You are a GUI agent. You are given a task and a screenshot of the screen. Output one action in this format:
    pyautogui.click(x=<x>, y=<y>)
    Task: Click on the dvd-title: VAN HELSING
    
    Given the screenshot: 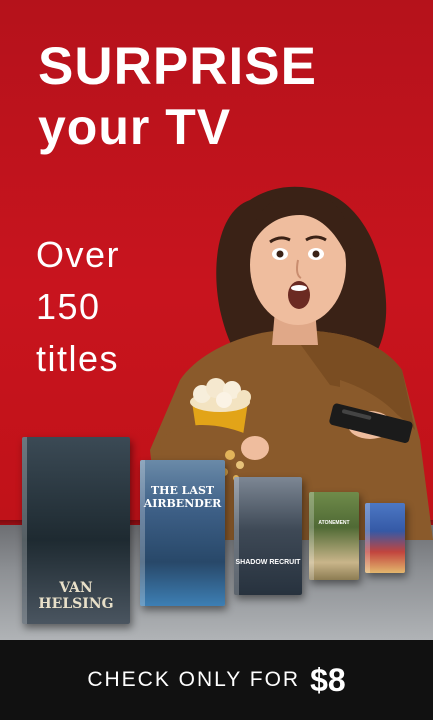 What is the action you would take?
    pyautogui.click(x=76, y=596)
    